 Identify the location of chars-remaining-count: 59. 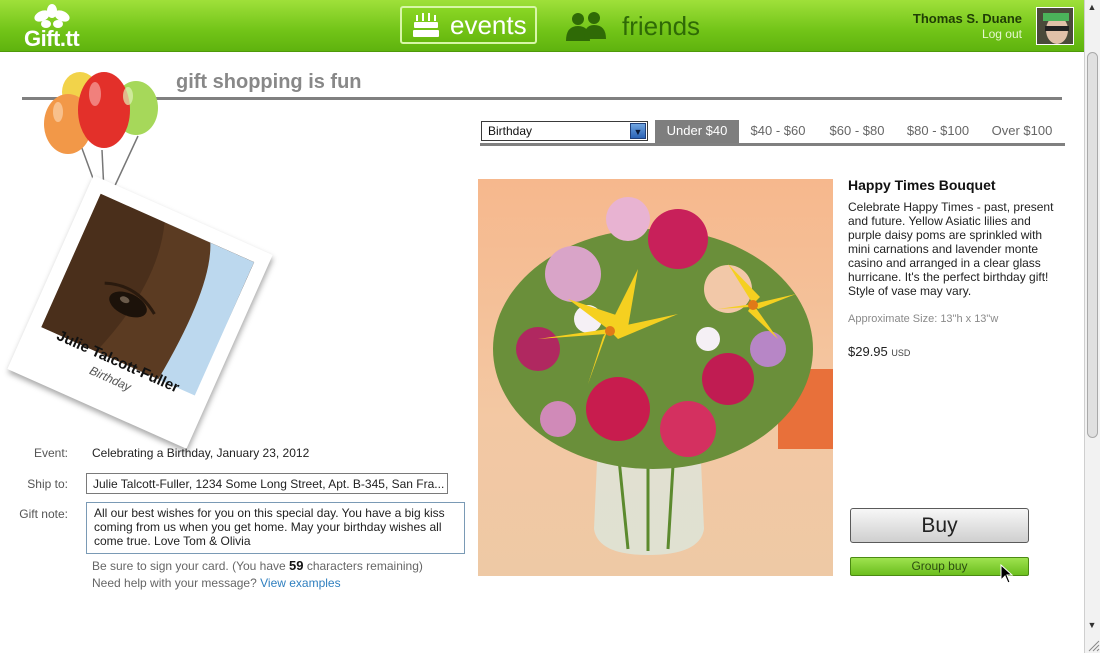
(296, 565).